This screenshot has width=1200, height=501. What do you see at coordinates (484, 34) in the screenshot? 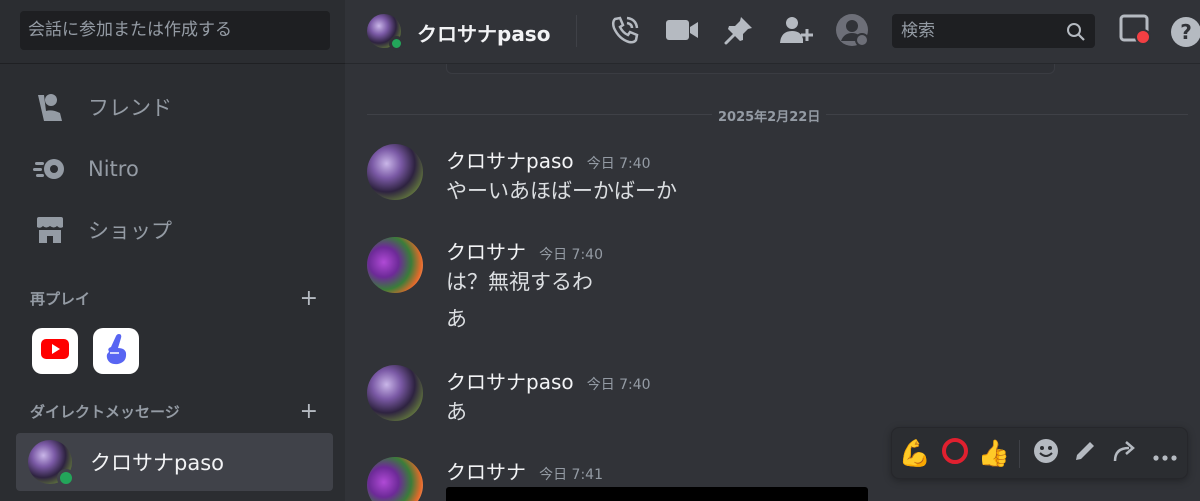
I see `header-username: クロサナpaso` at bounding box center [484, 34].